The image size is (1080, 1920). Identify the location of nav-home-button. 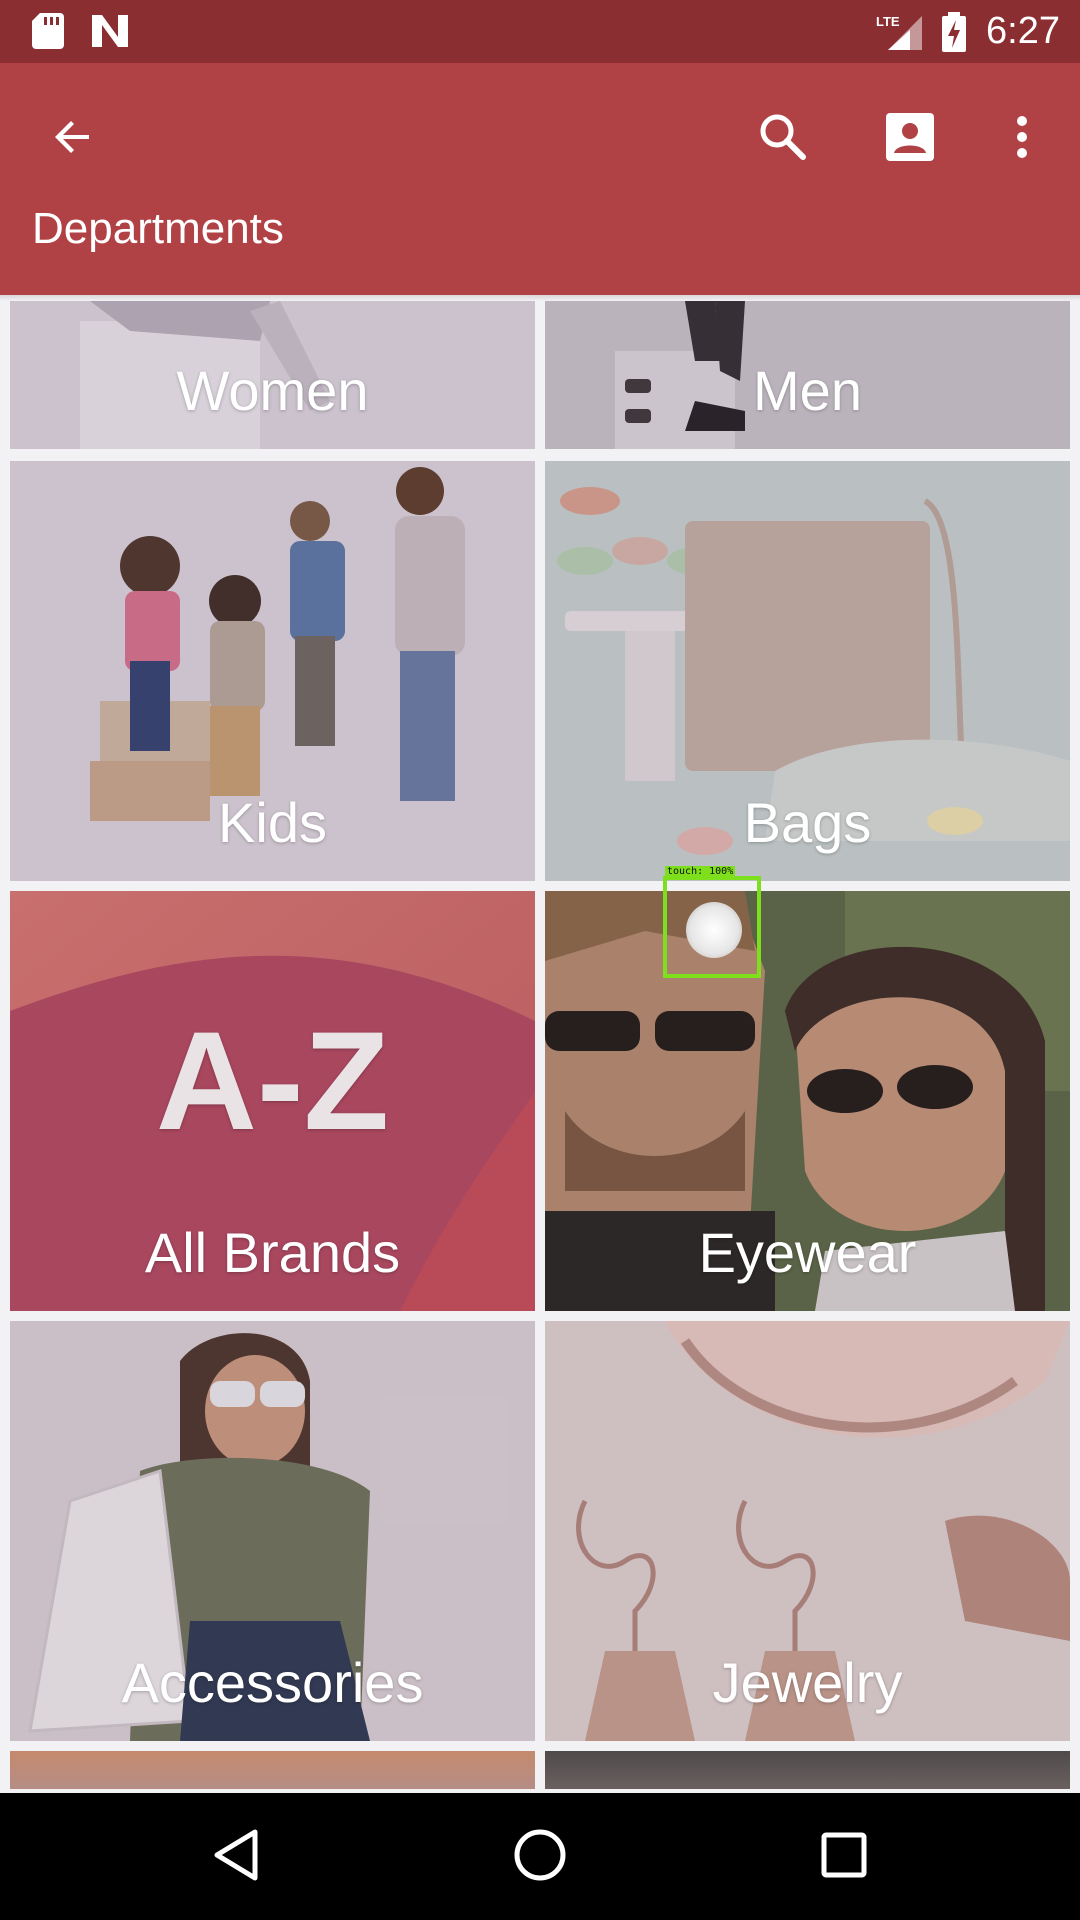
(540, 1857).